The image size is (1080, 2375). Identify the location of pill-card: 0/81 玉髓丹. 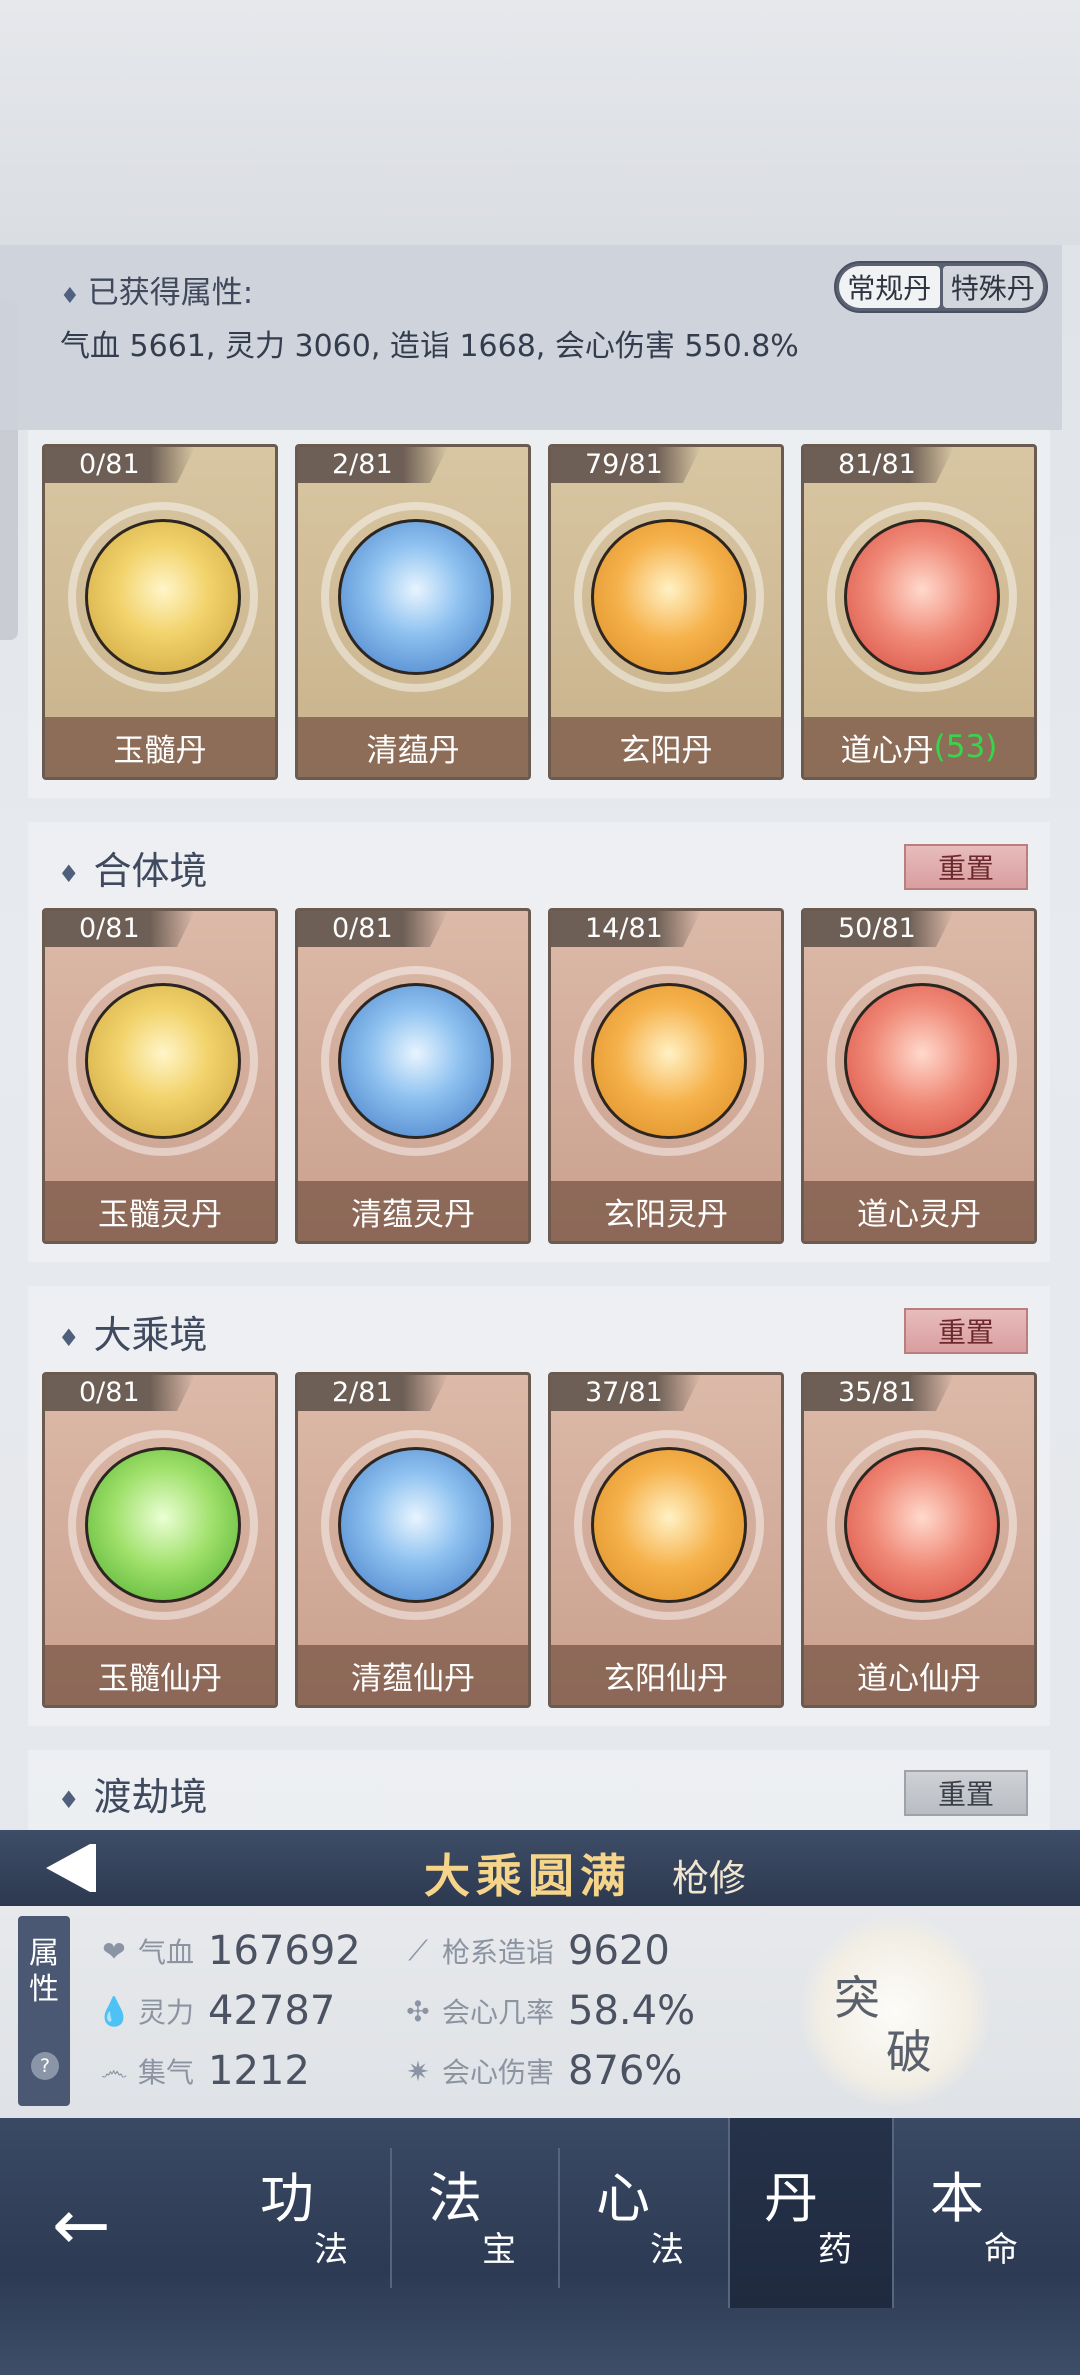
(160, 612).